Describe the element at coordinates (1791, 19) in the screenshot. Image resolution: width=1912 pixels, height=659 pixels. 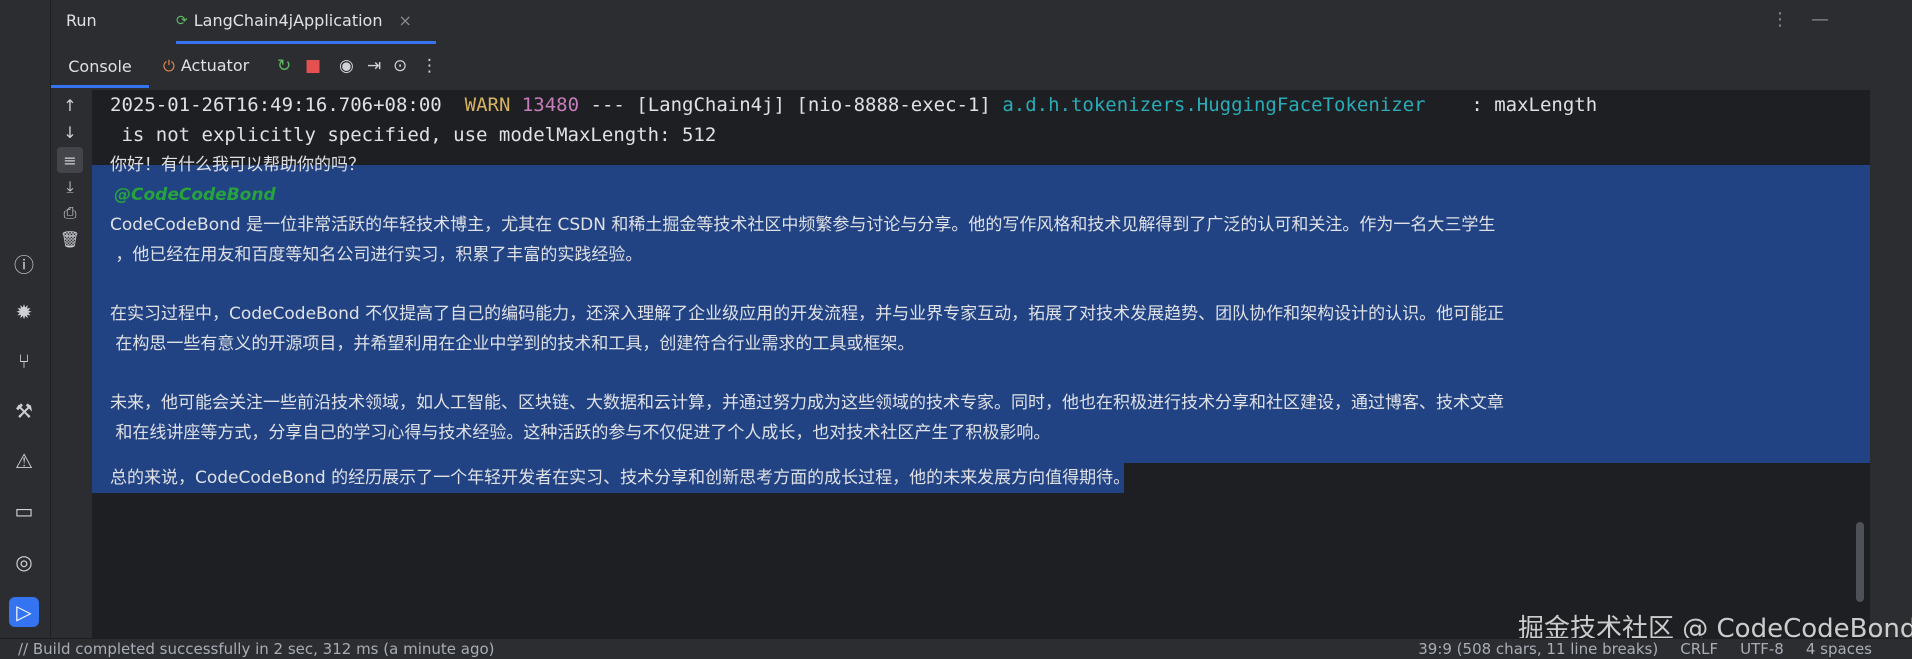
I see `more-icon: ⋮` at that location.